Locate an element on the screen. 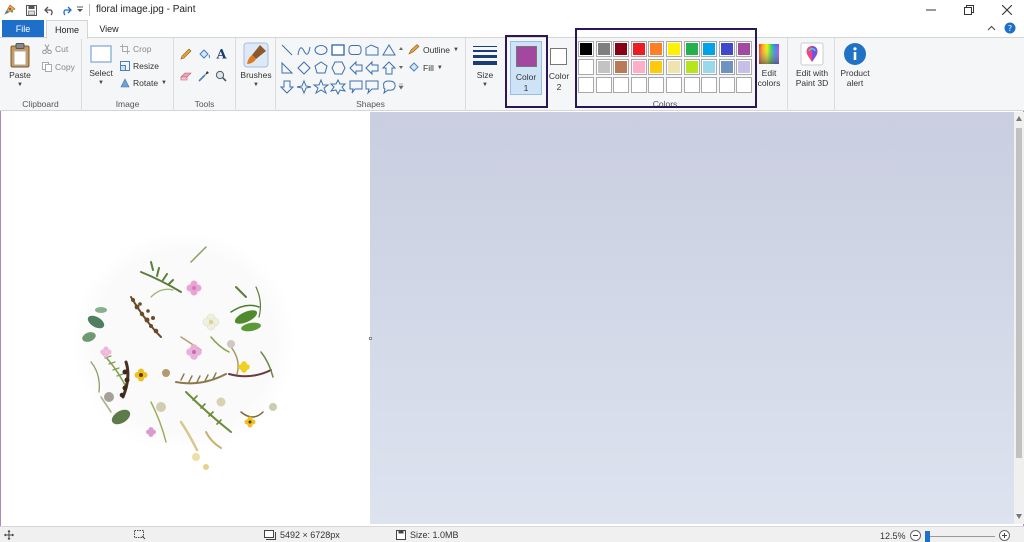 This screenshot has height=542, width=1024. line-size-icon is located at coordinates (485, 55).